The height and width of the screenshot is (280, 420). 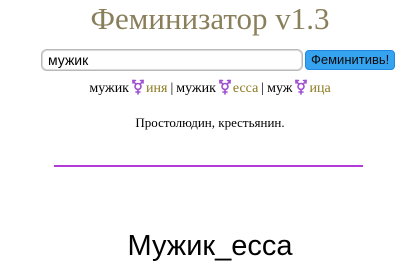 I want to click on divider, so click(x=208, y=166).